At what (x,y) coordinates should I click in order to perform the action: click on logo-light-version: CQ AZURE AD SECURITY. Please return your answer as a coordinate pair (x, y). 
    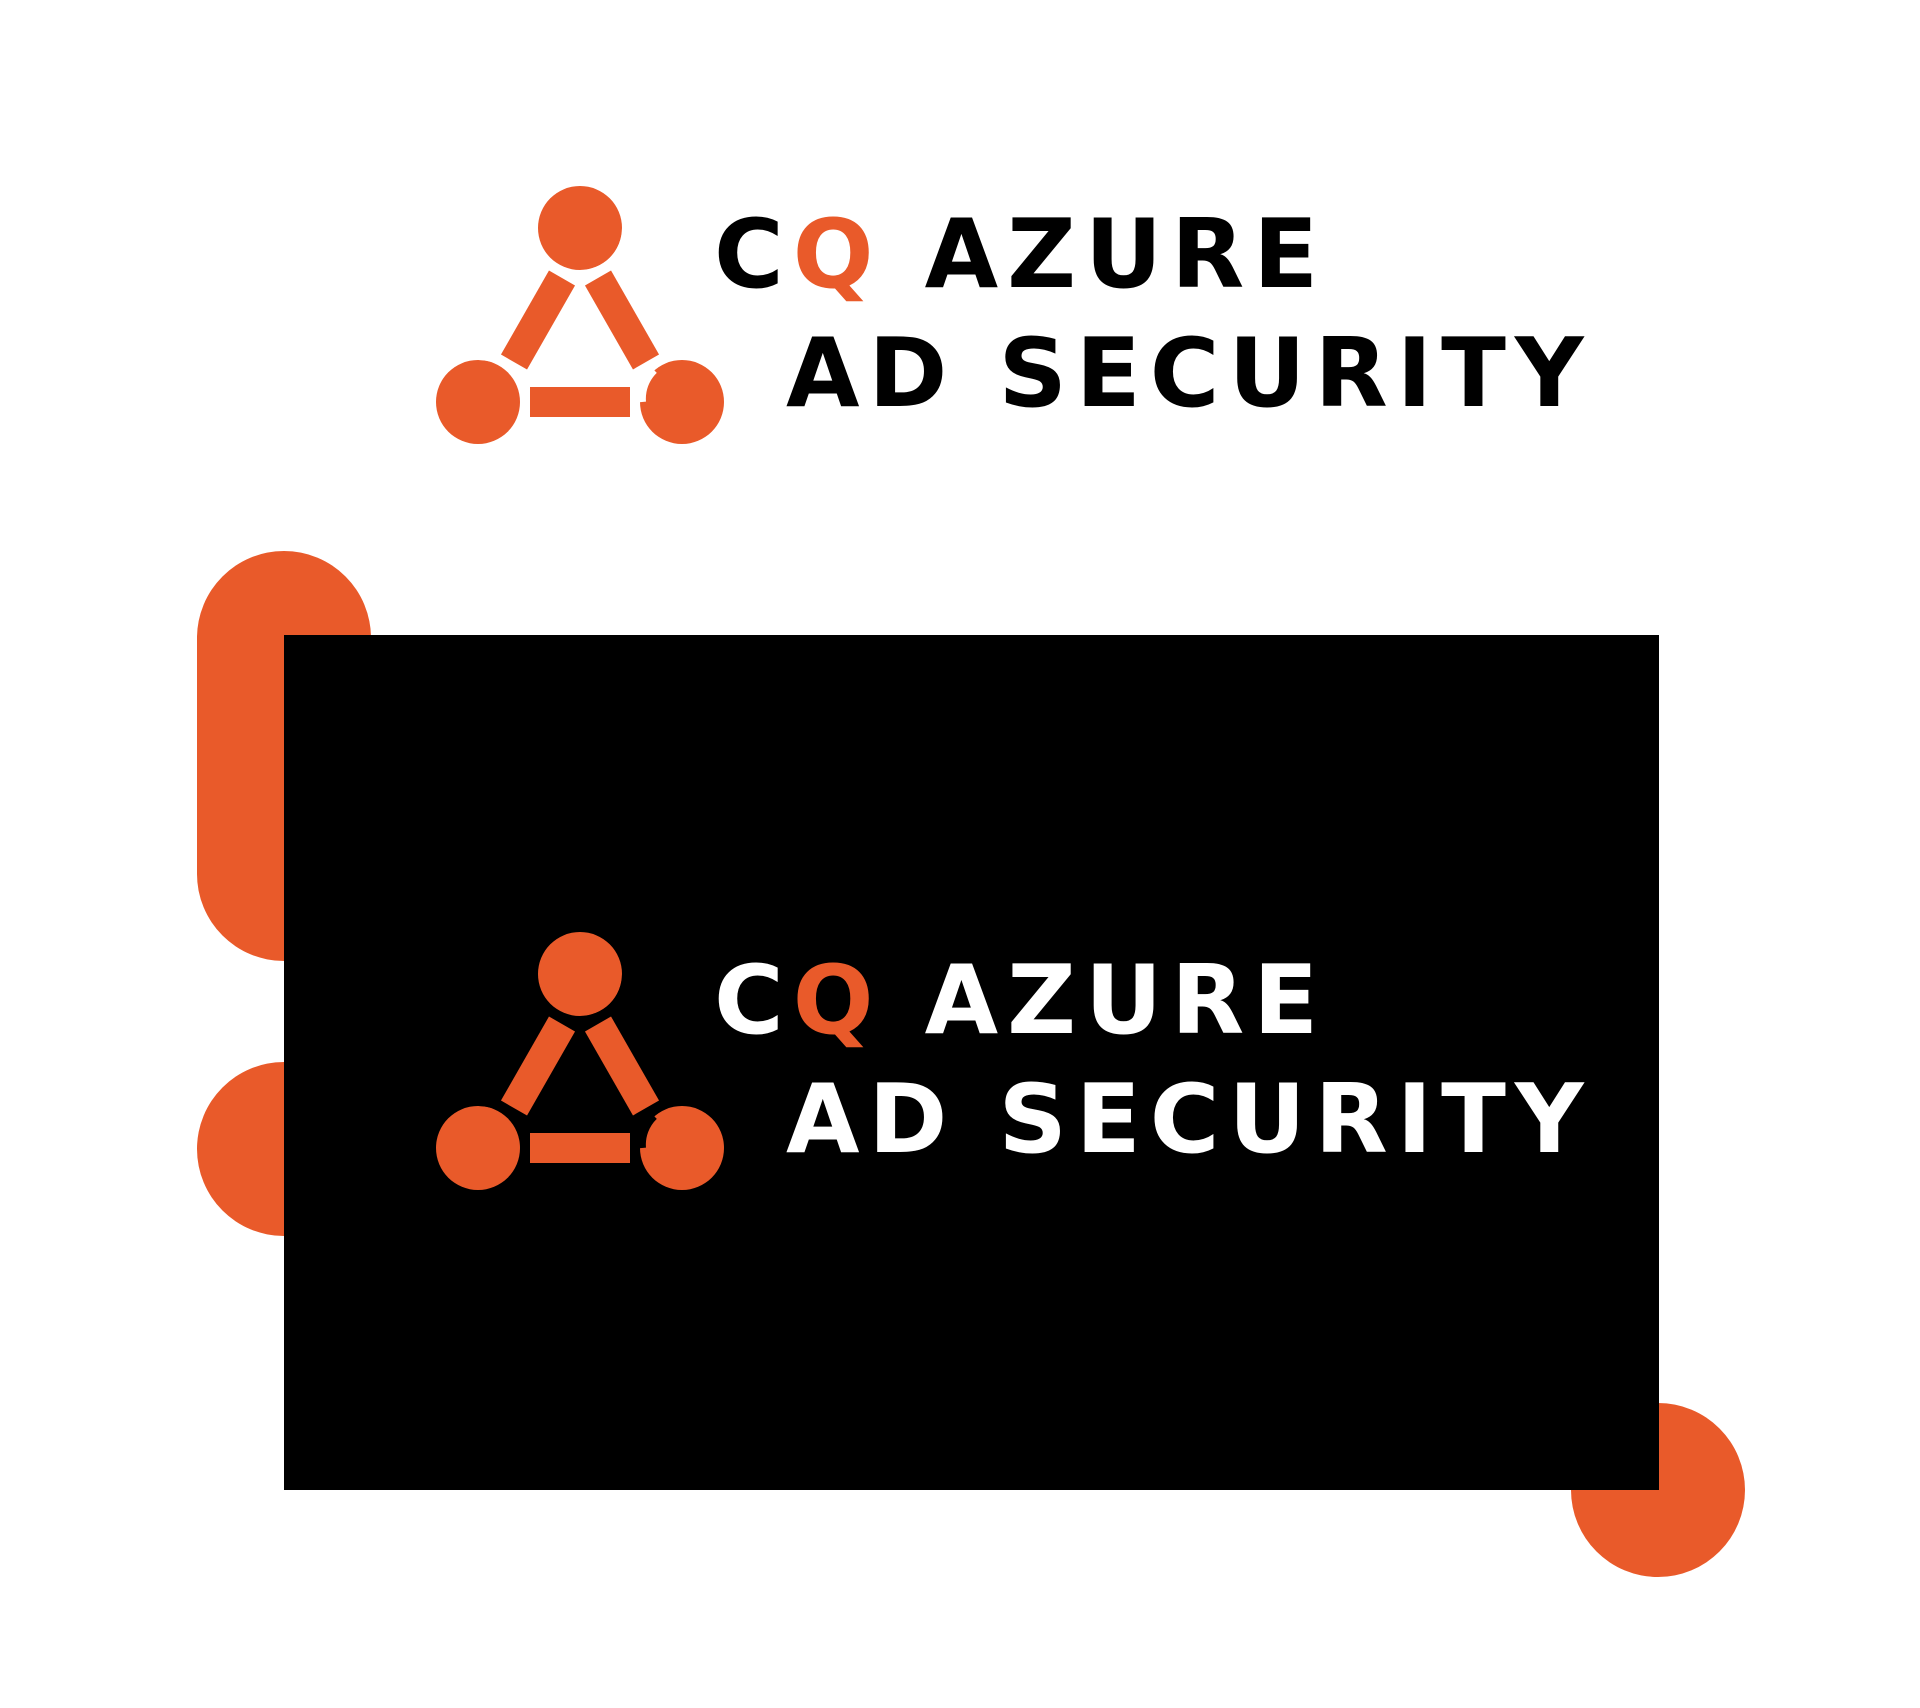
    Looking at the image, I should click on (1007, 315).